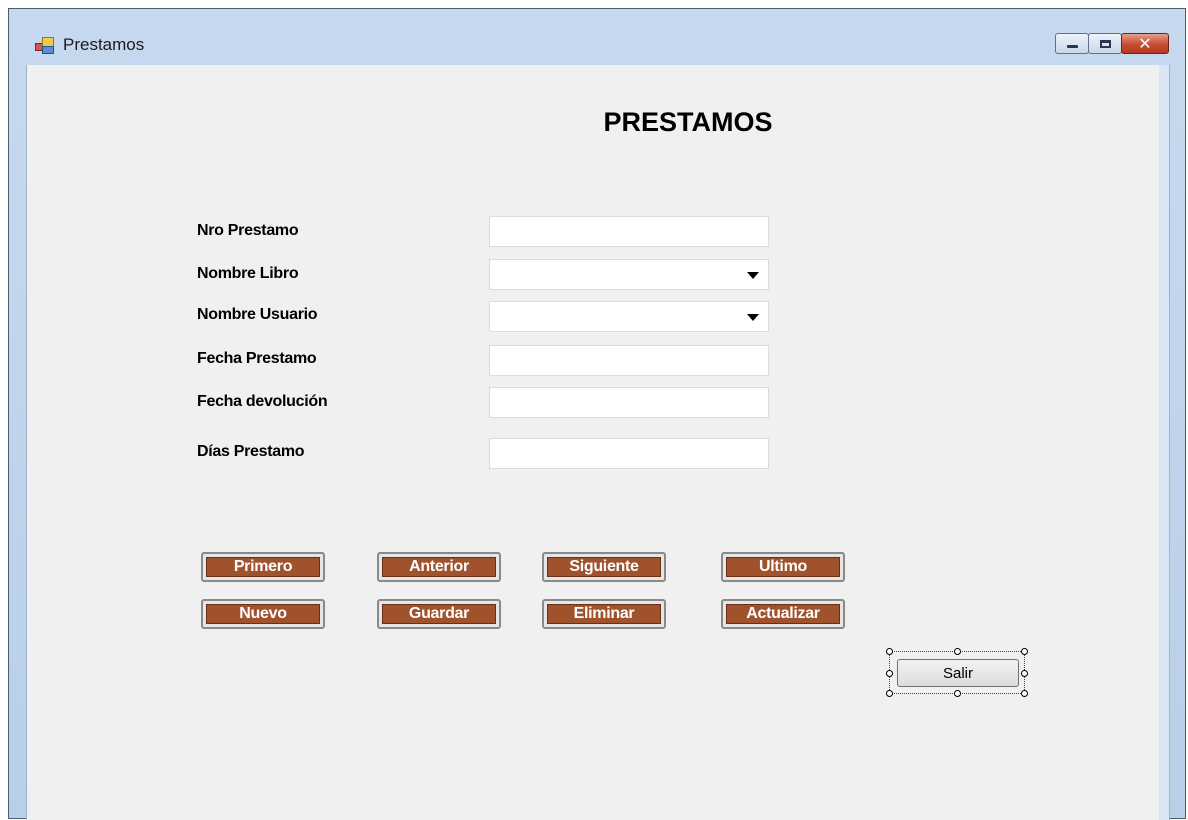  I want to click on anterior-button-label: Anterior, so click(439, 567).